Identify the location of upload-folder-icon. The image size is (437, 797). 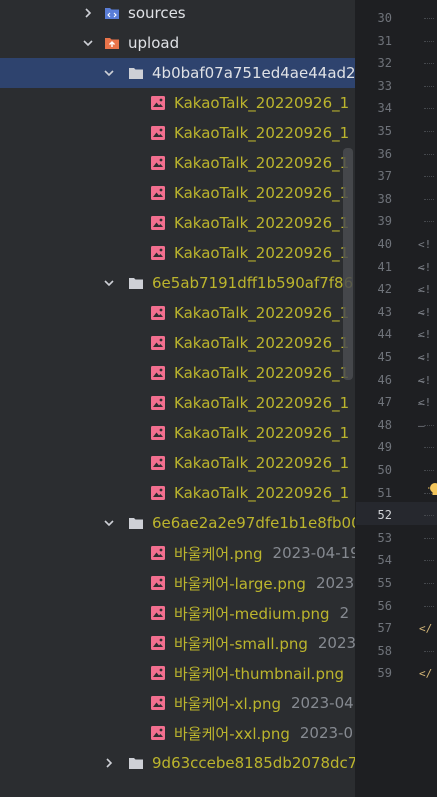
(112, 43).